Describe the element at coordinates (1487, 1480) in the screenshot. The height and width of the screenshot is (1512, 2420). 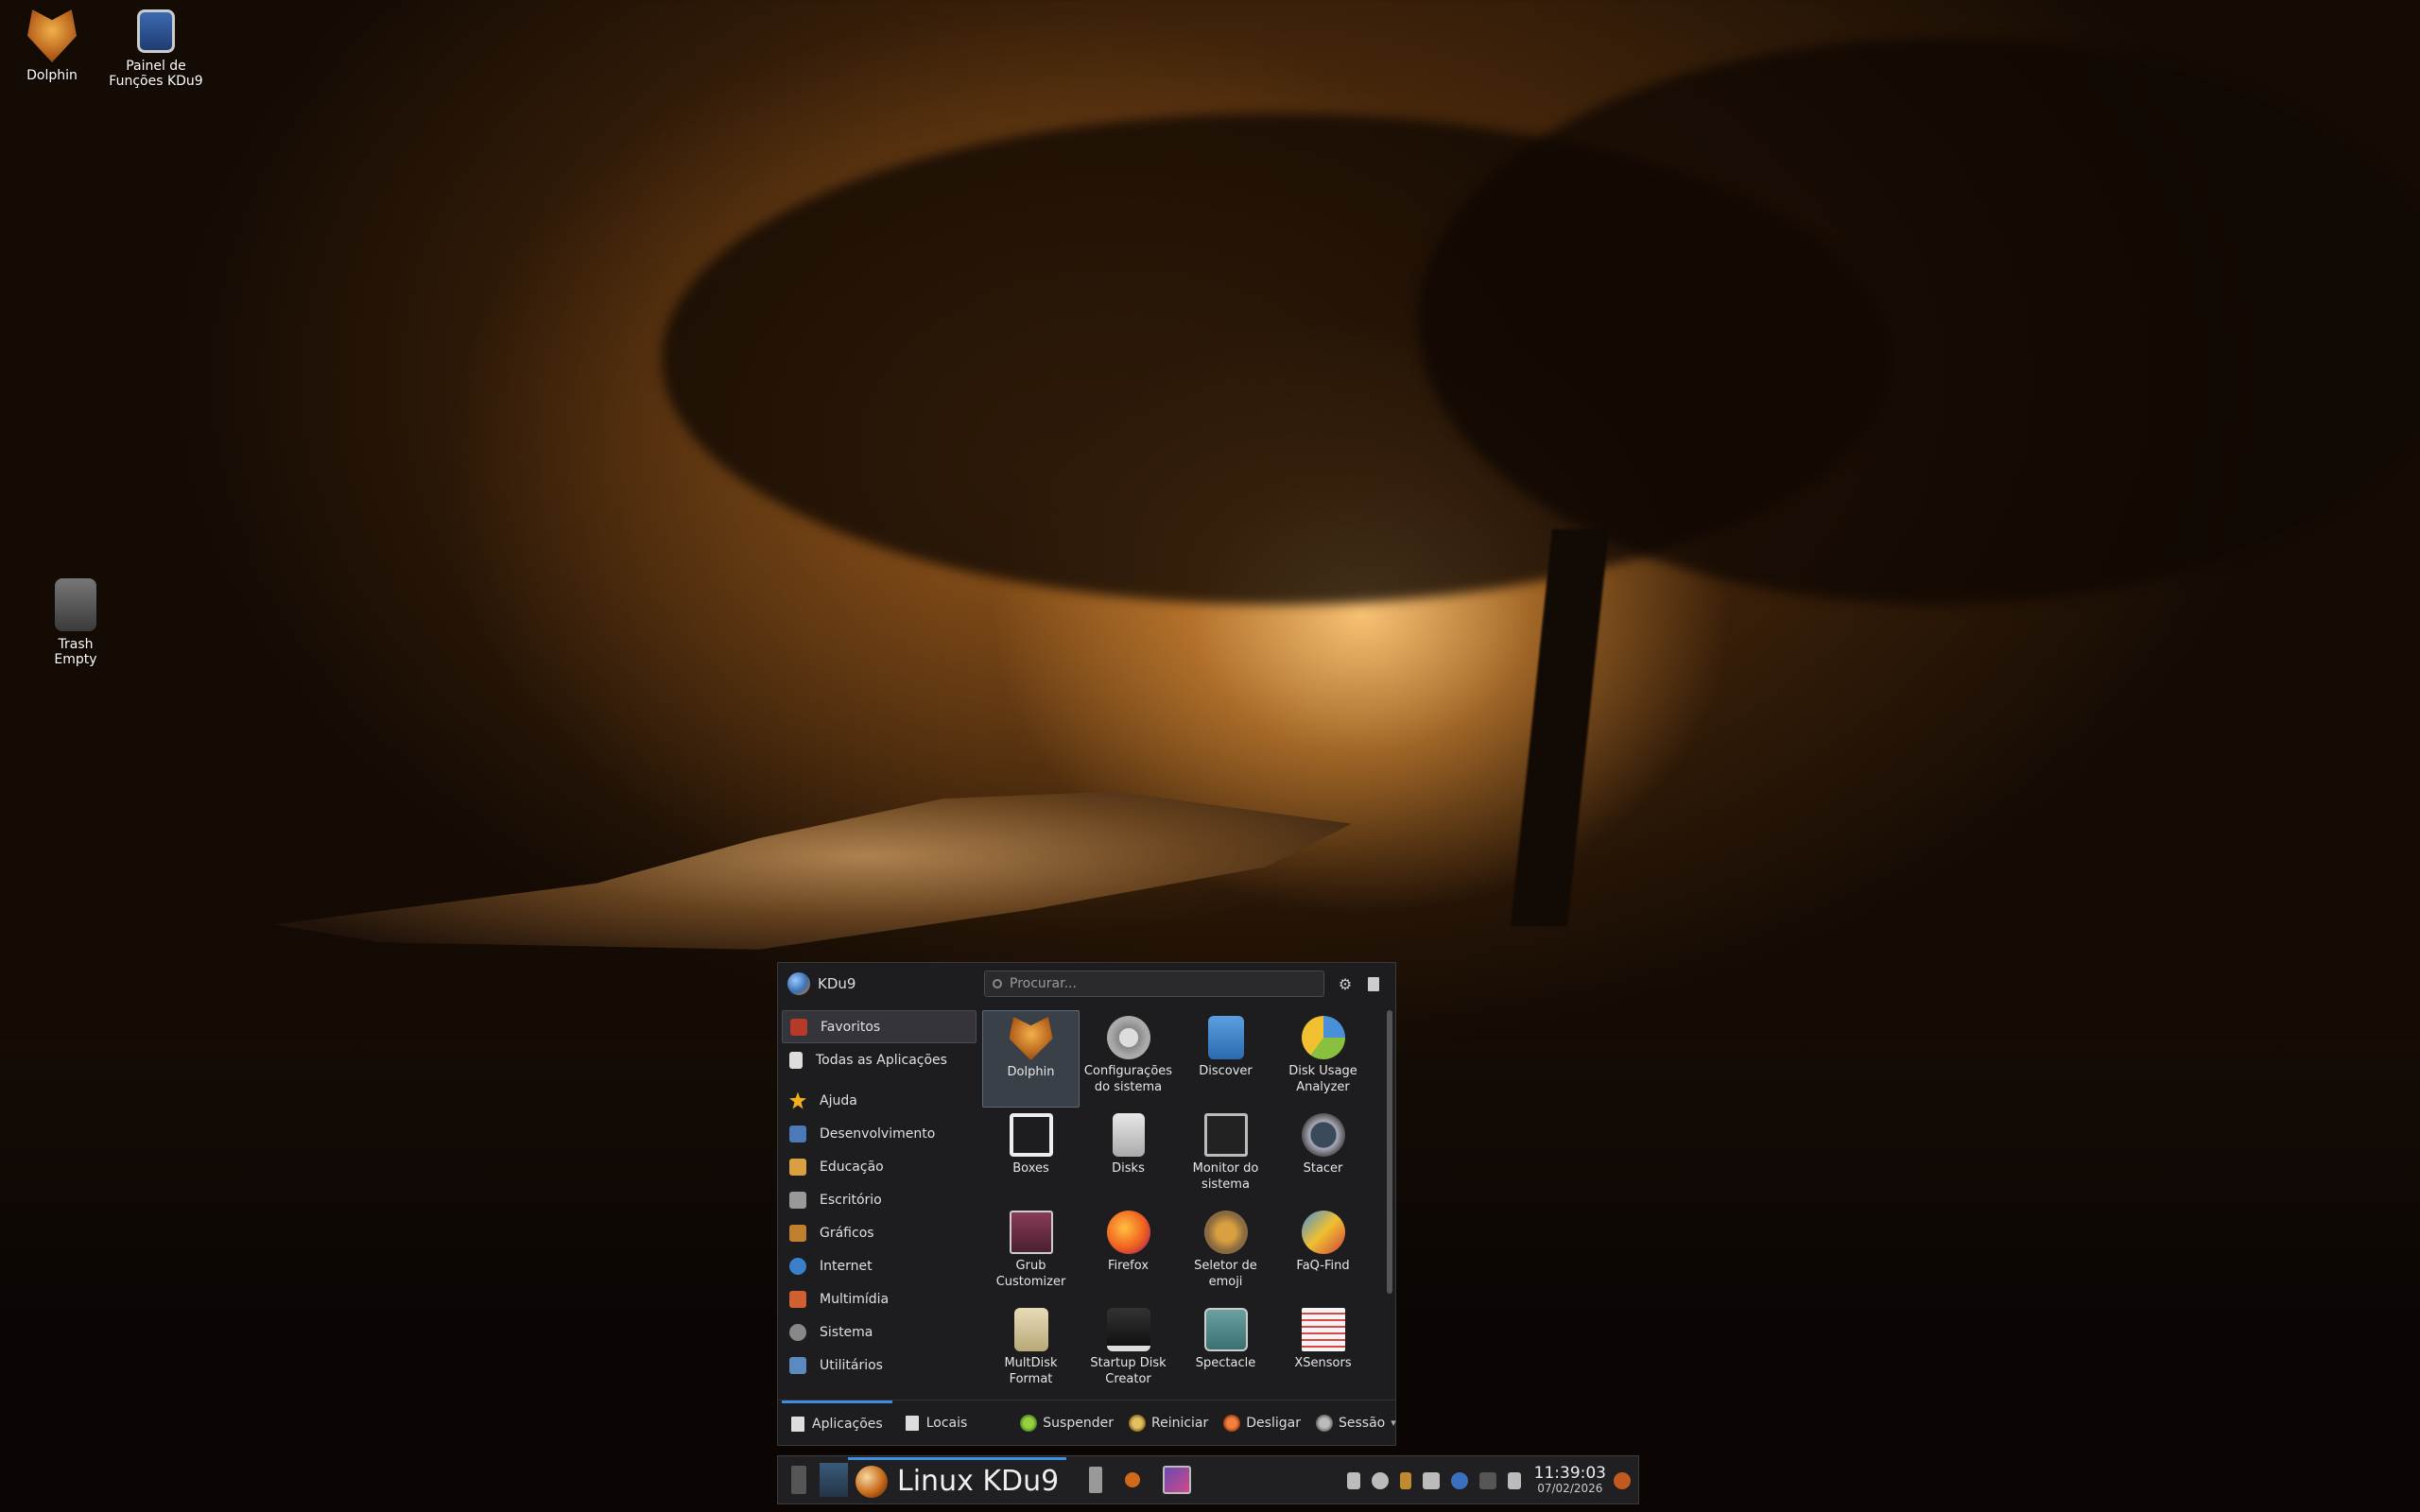
I see `volume-icon` at that location.